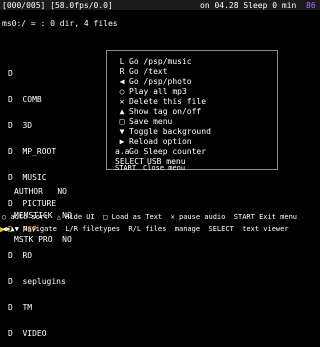 This screenshot has height=347, width=320. I want to click on analog-stick-icon: a.a, so click(122, 151).